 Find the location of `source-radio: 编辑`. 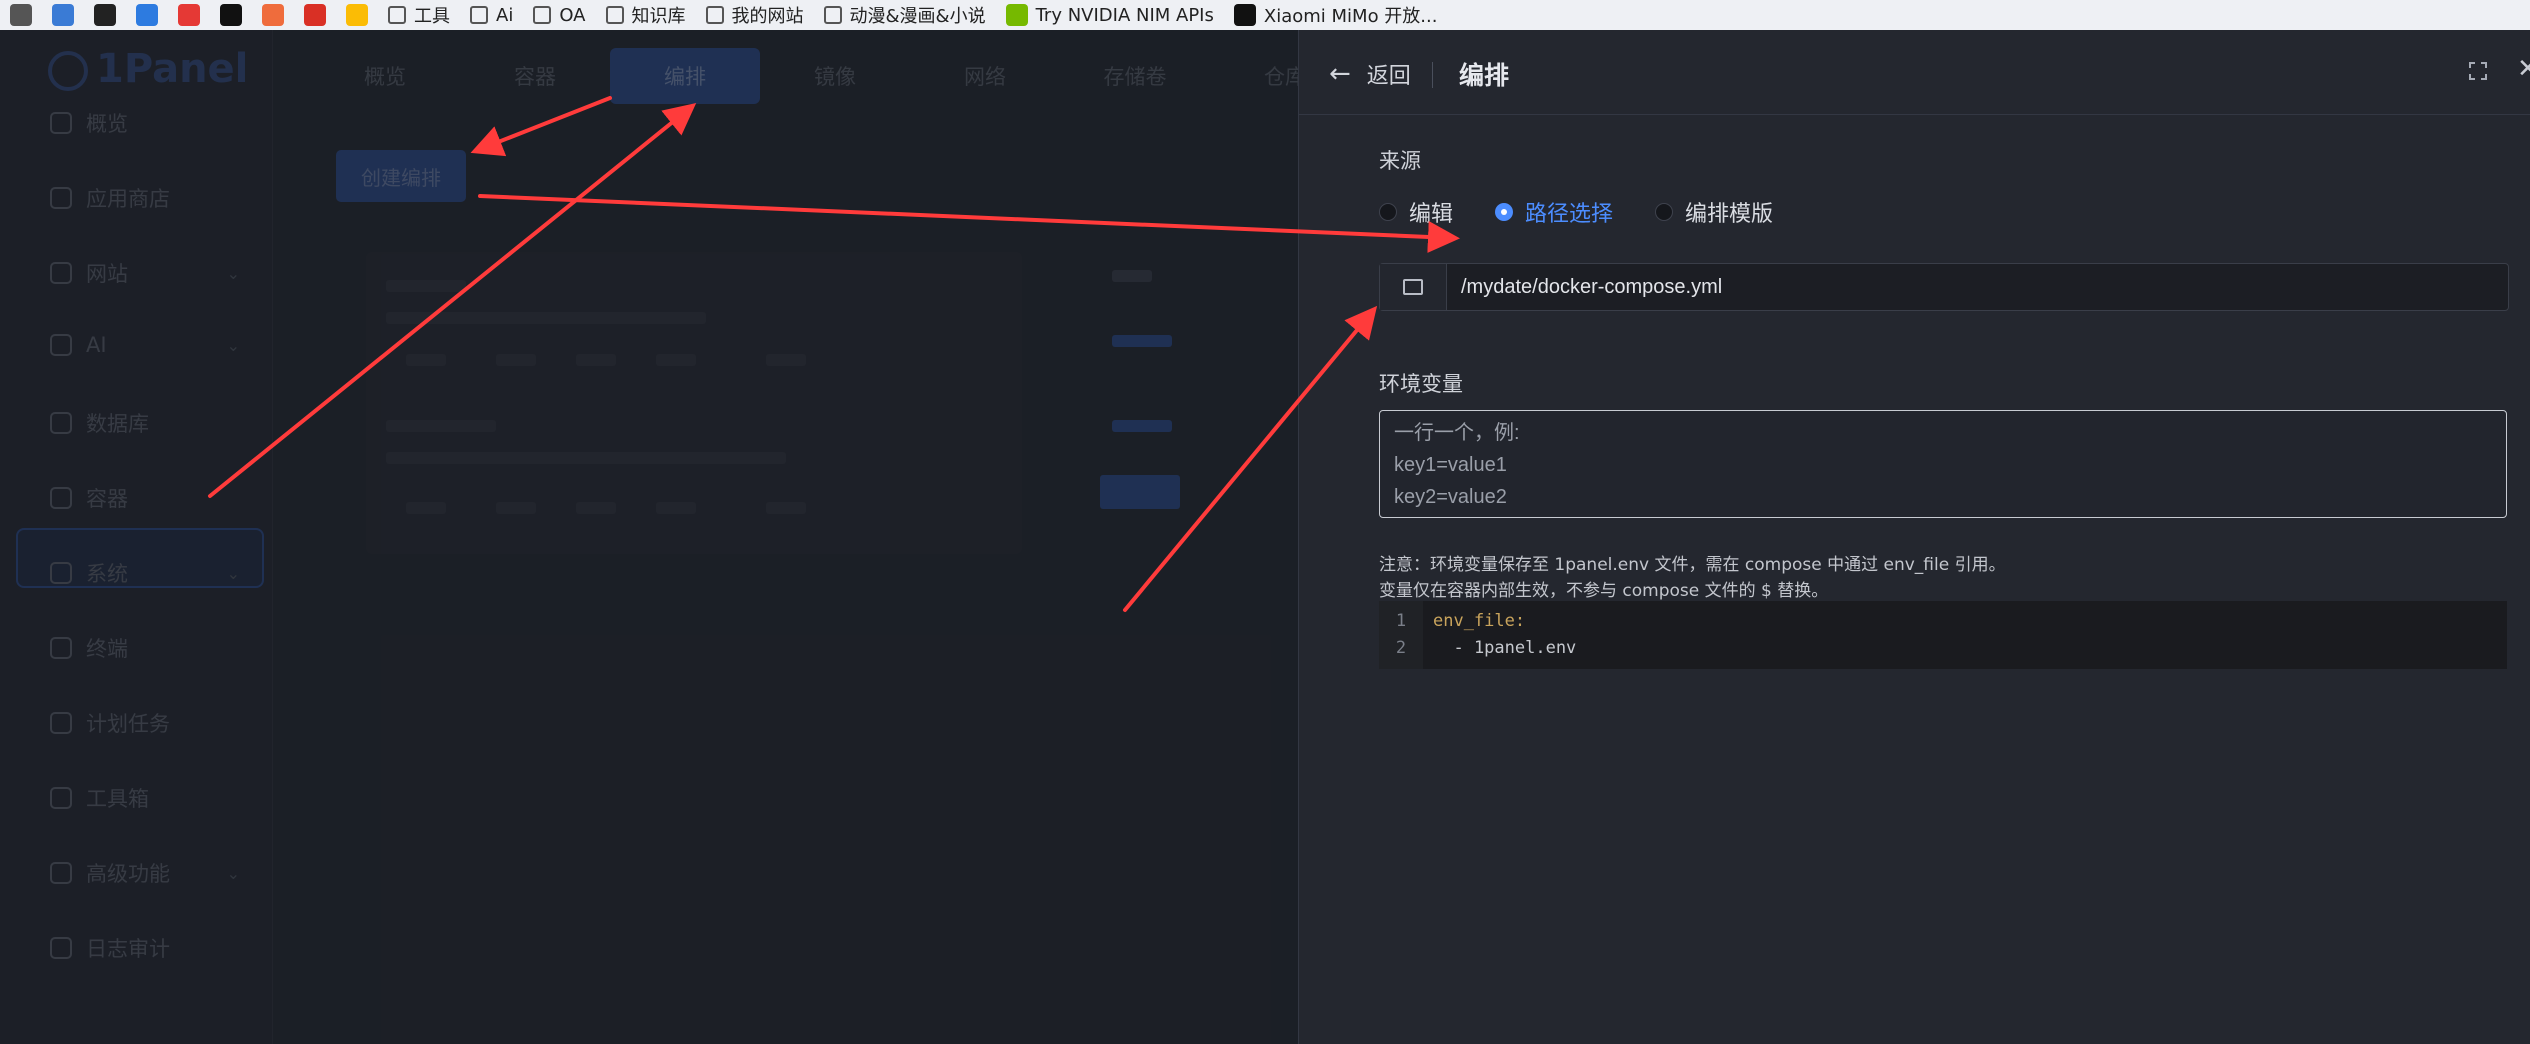

source-radio: 编辑 is located at coordinates (1416, 212).